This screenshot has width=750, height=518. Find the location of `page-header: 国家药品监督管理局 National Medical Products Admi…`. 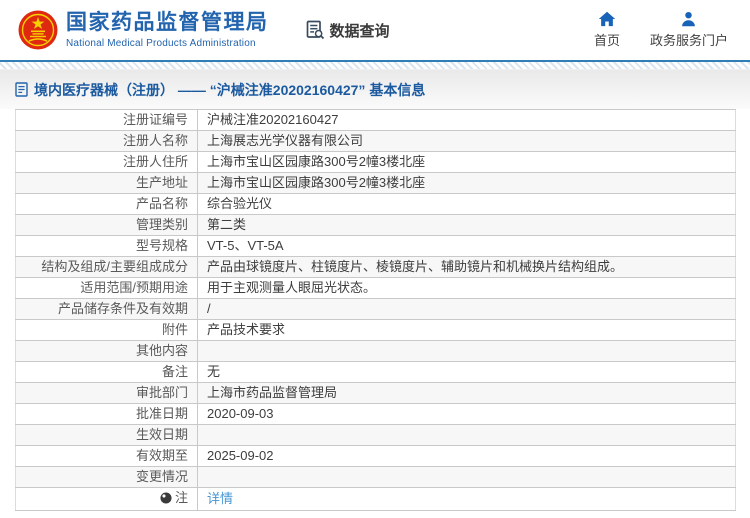

page-header: 国家药品监督管理局 National Medical Products Admi… is located at coordinates (375, 30).